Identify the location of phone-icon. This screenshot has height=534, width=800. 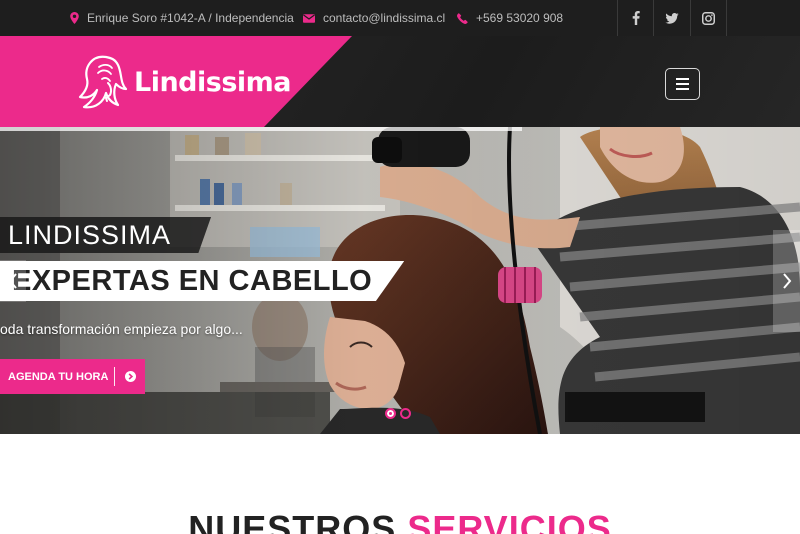
(462, 18).